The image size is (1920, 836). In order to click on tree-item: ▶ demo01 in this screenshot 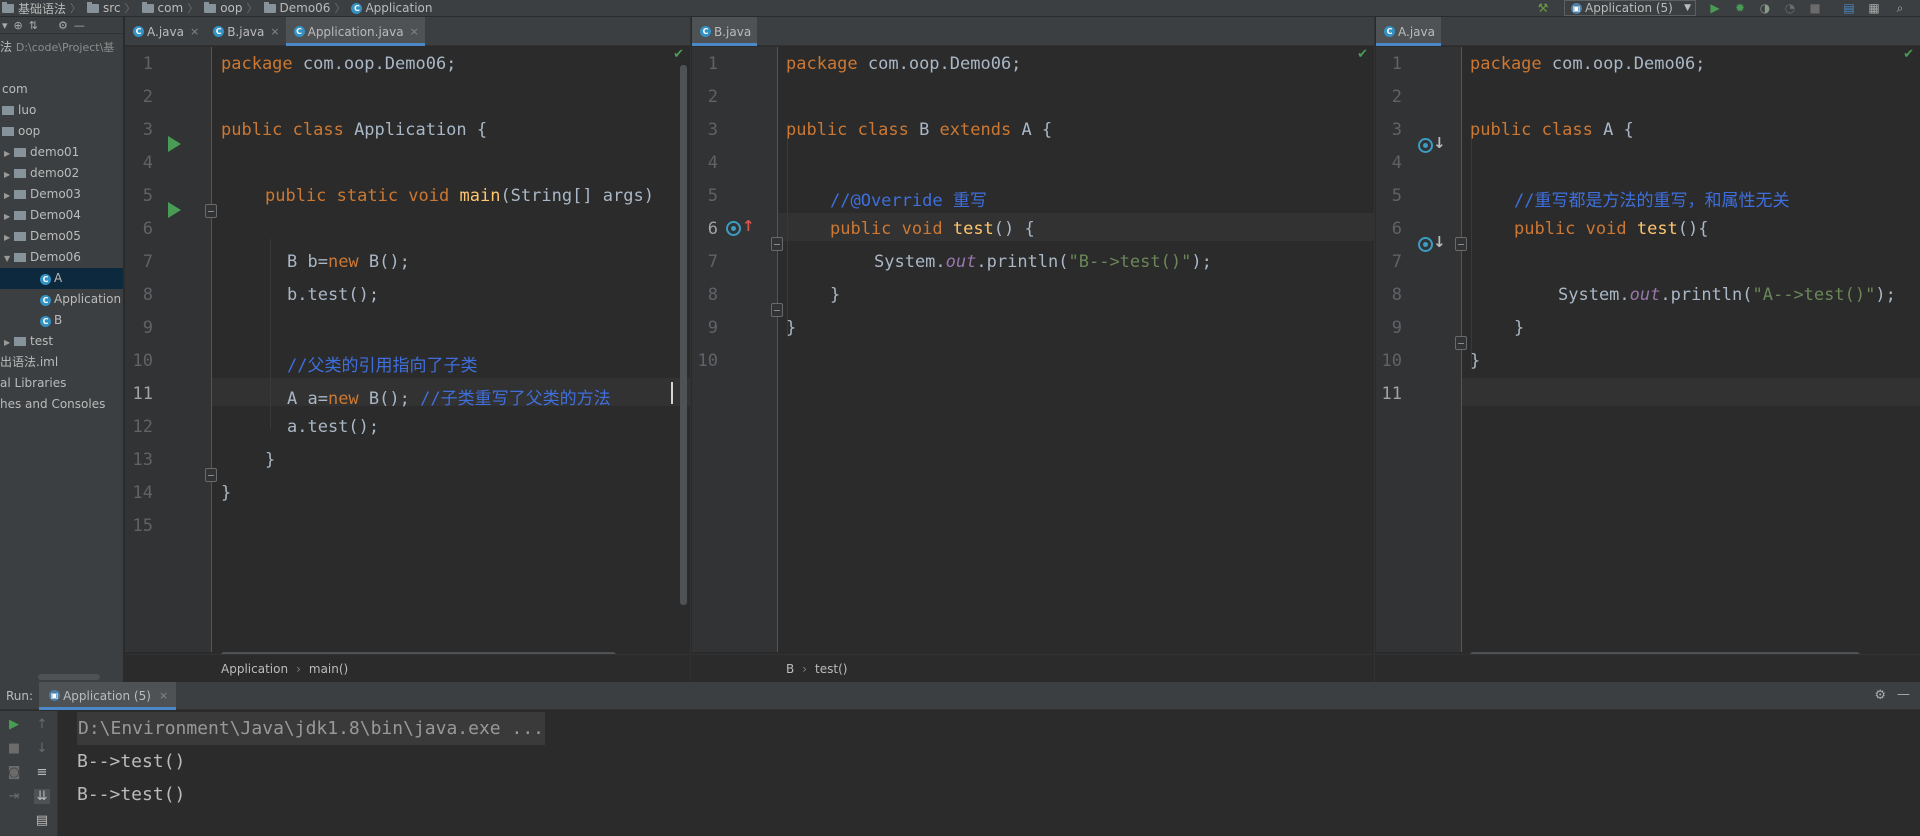, I will do `click(61, 152)`.